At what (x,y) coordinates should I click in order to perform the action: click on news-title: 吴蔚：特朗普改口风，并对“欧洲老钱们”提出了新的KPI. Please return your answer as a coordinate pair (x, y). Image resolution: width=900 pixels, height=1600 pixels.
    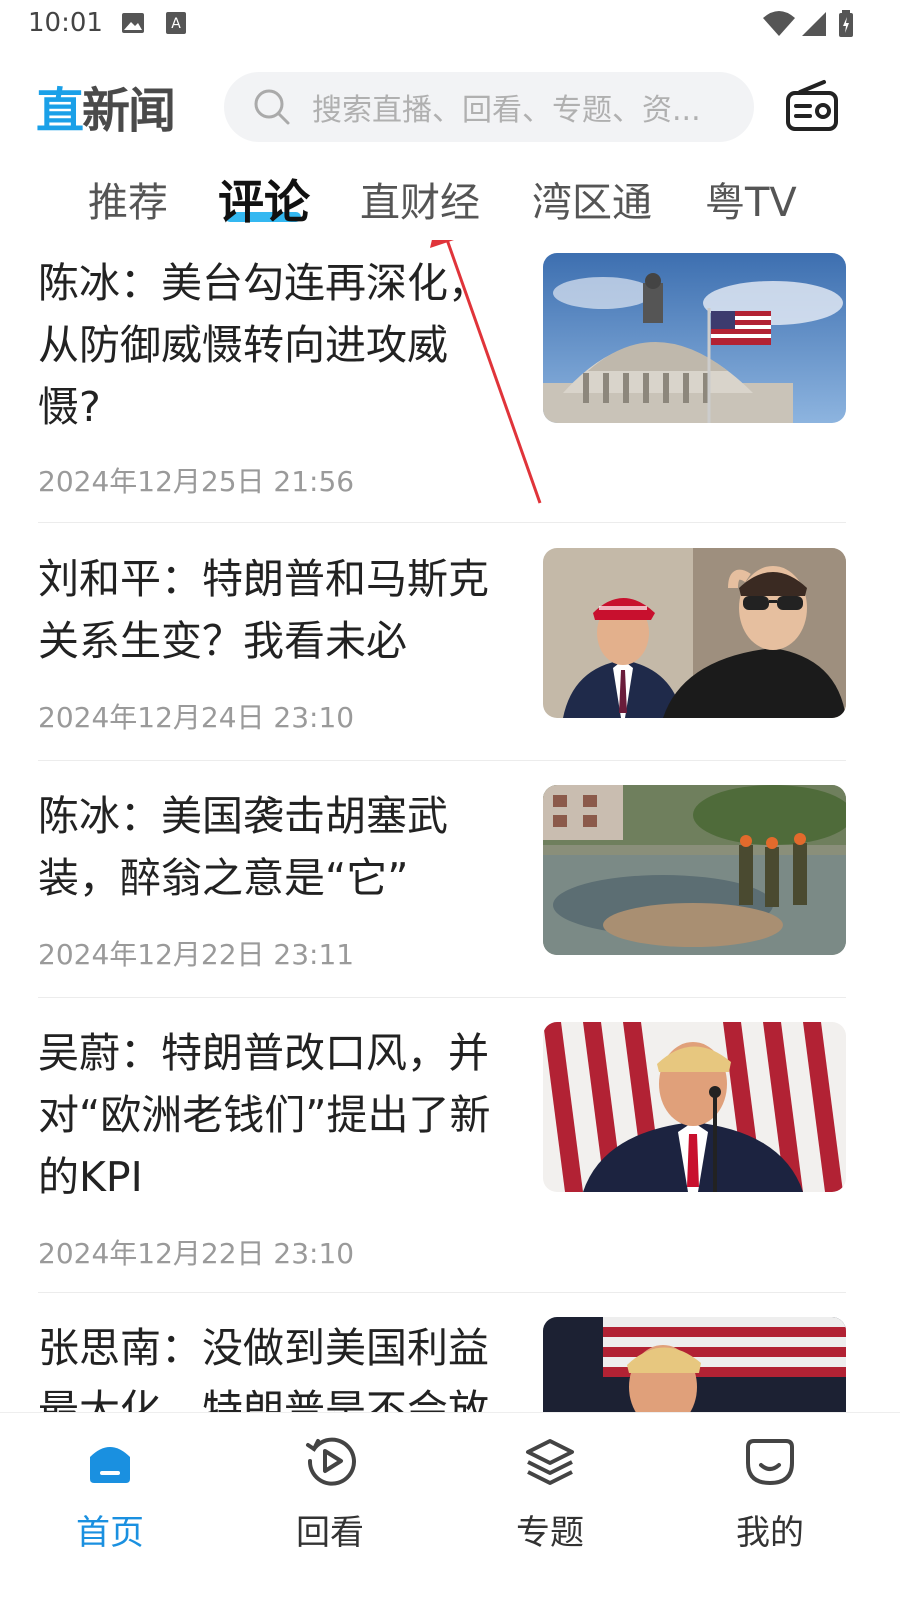
    Looking at the image, I should click on (264, 1115).